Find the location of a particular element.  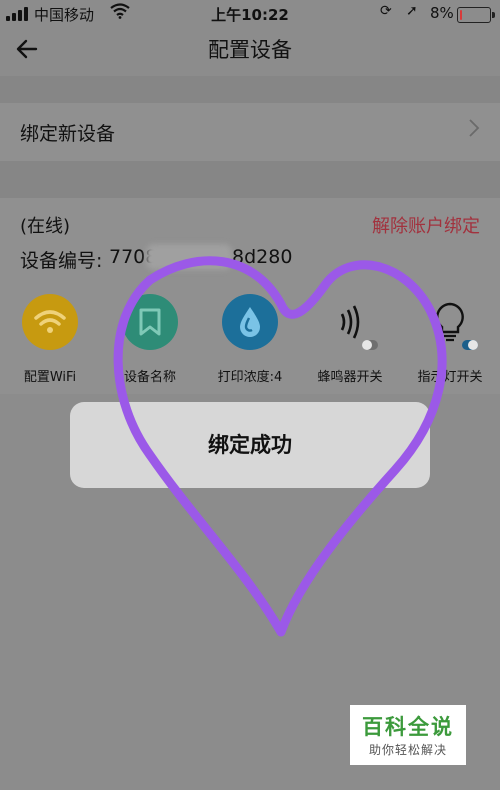

tile-label: 指示灯开关 is located at coordinates (450, 377).